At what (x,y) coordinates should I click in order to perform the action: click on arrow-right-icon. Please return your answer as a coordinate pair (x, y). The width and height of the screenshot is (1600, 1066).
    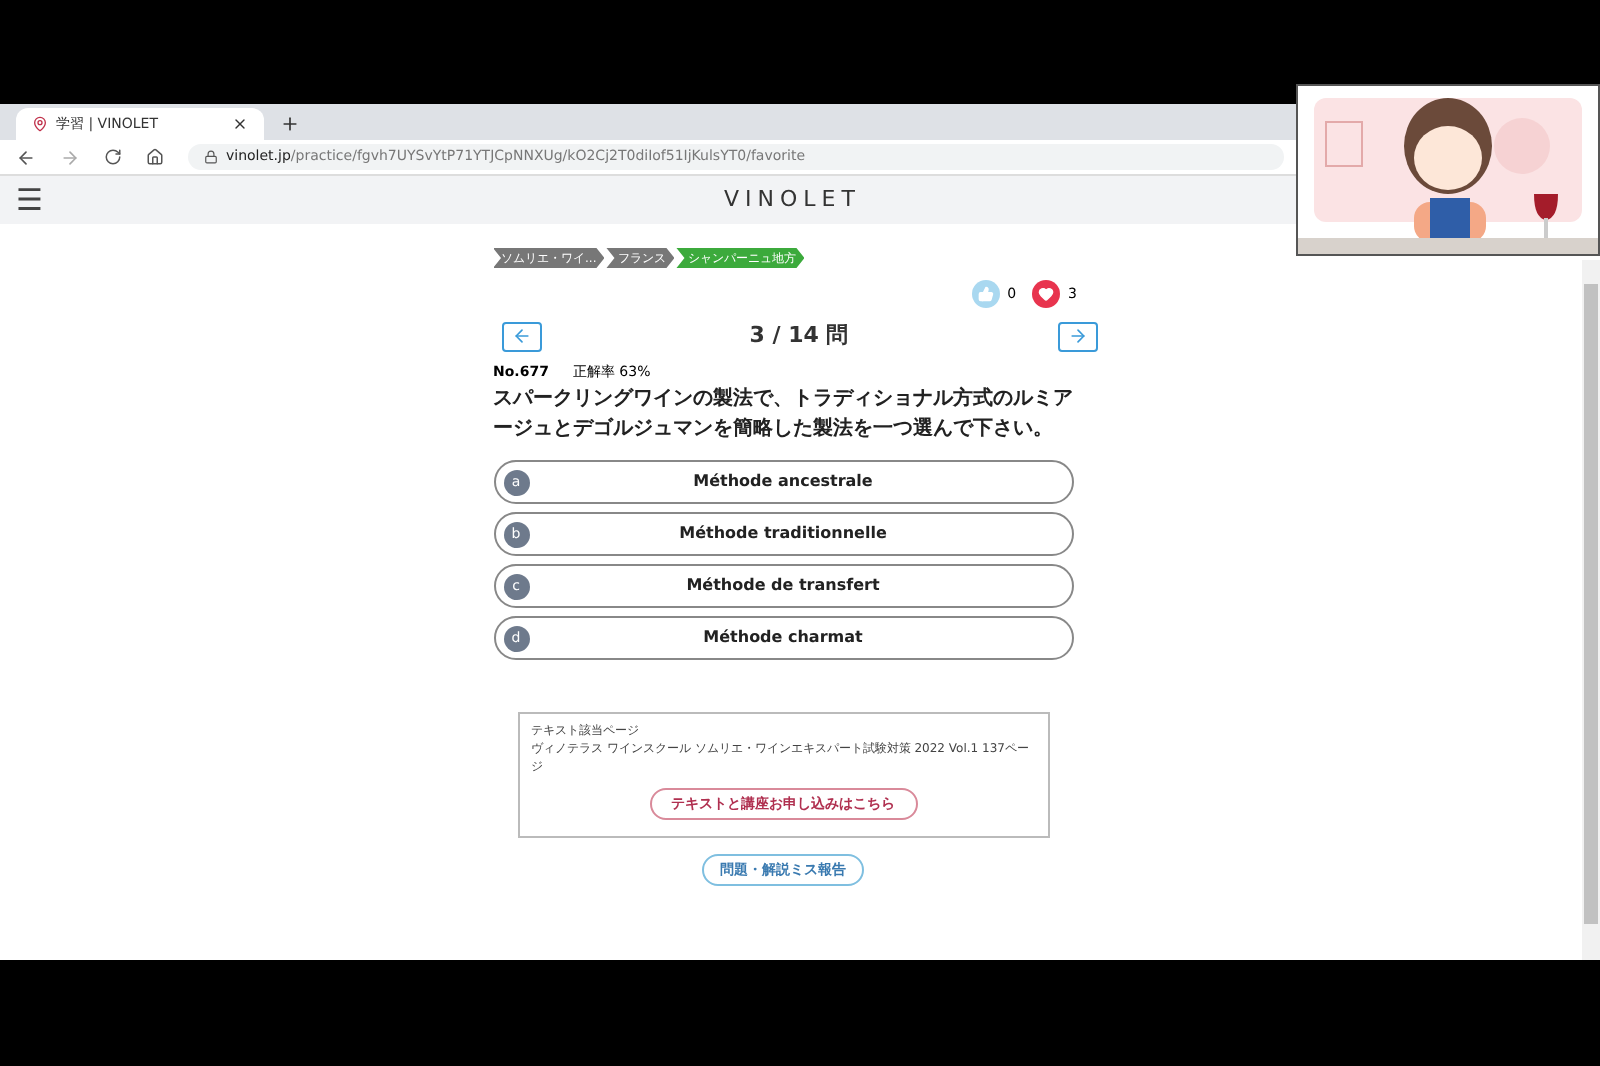
    Looking at the image, I should click on (1077, 336).